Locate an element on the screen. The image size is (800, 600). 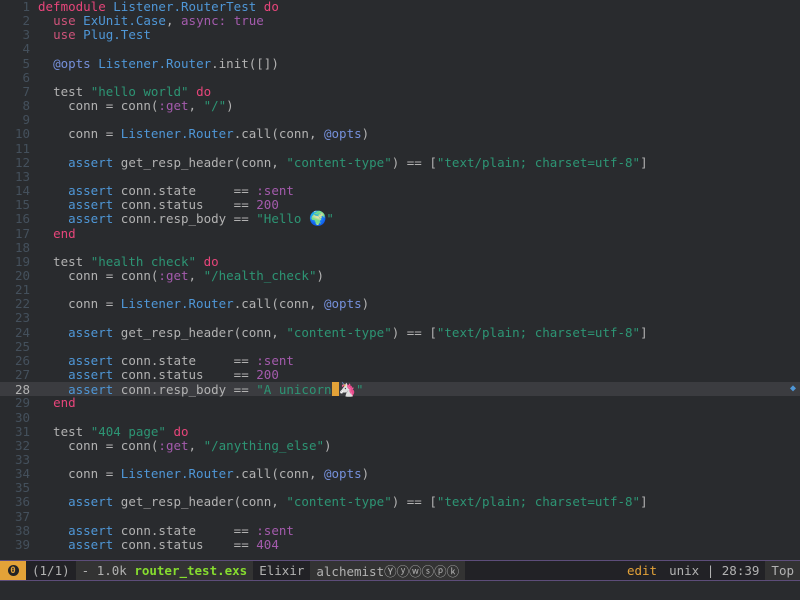
major-mode: Elixir is located at coordinates (281, 570).